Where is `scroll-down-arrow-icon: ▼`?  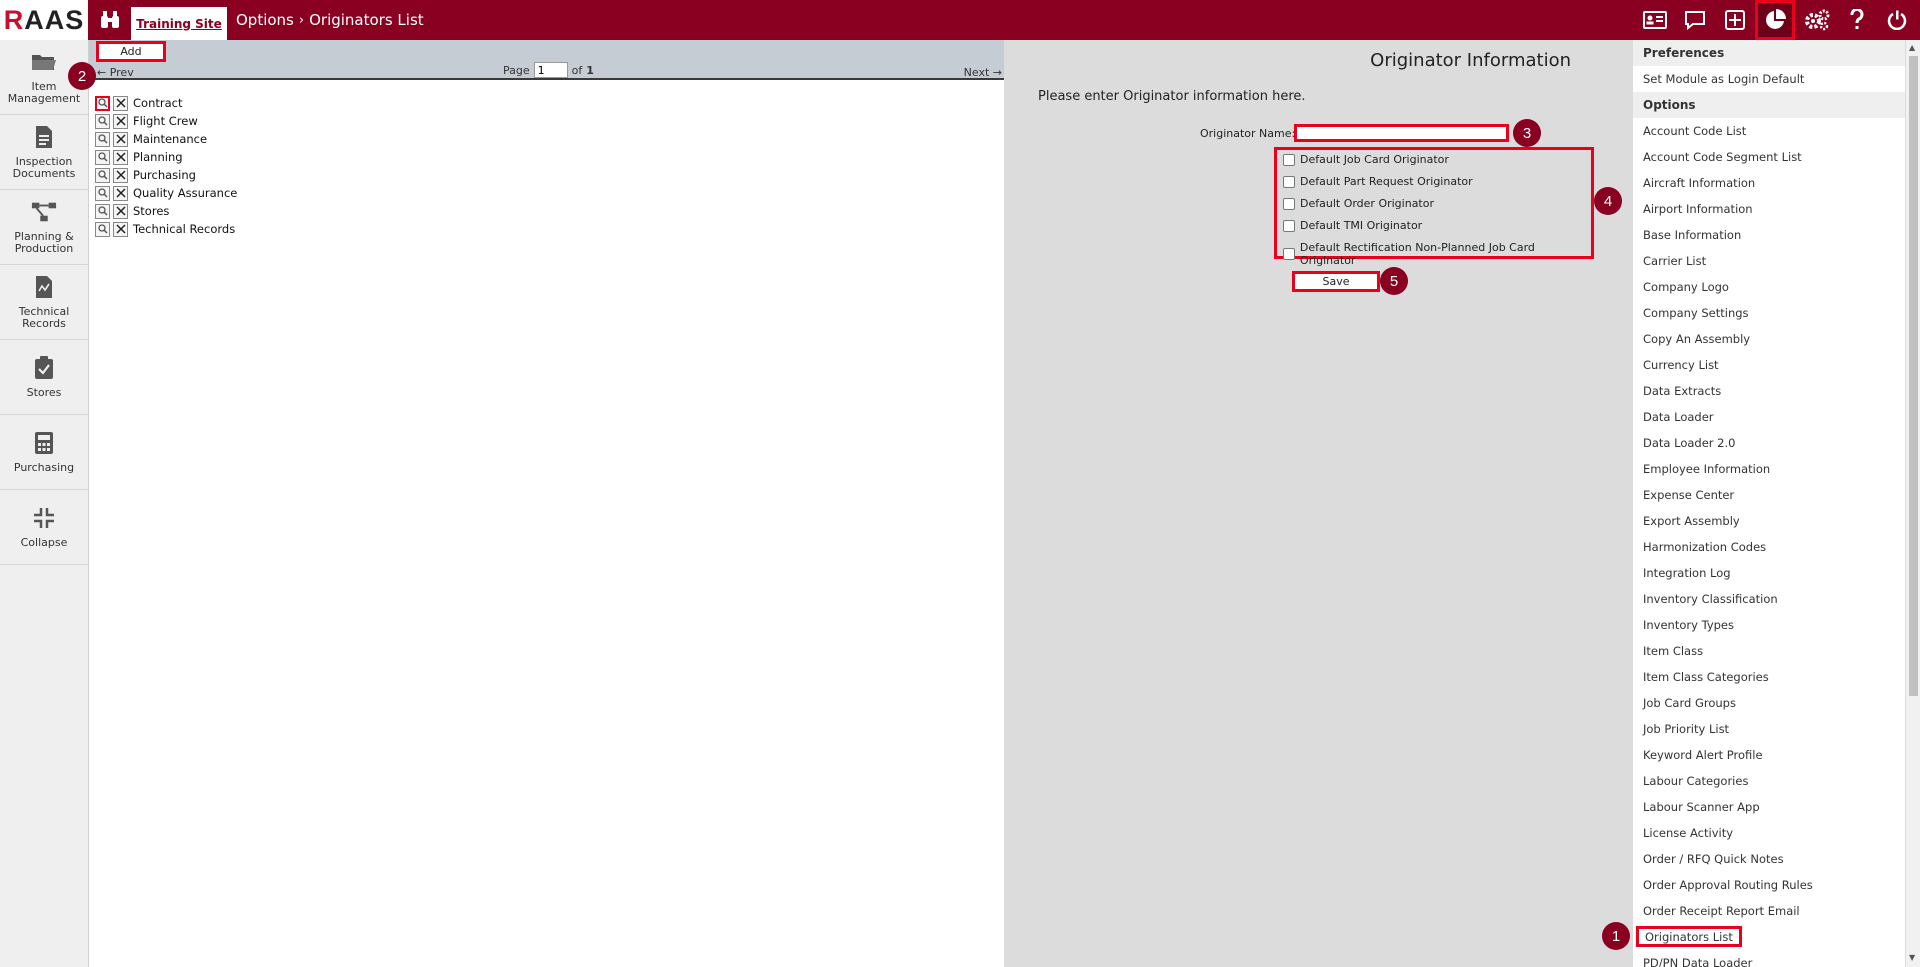 scroll-down-arrow-icon: ▼ is located at coordinates (1912, 957).